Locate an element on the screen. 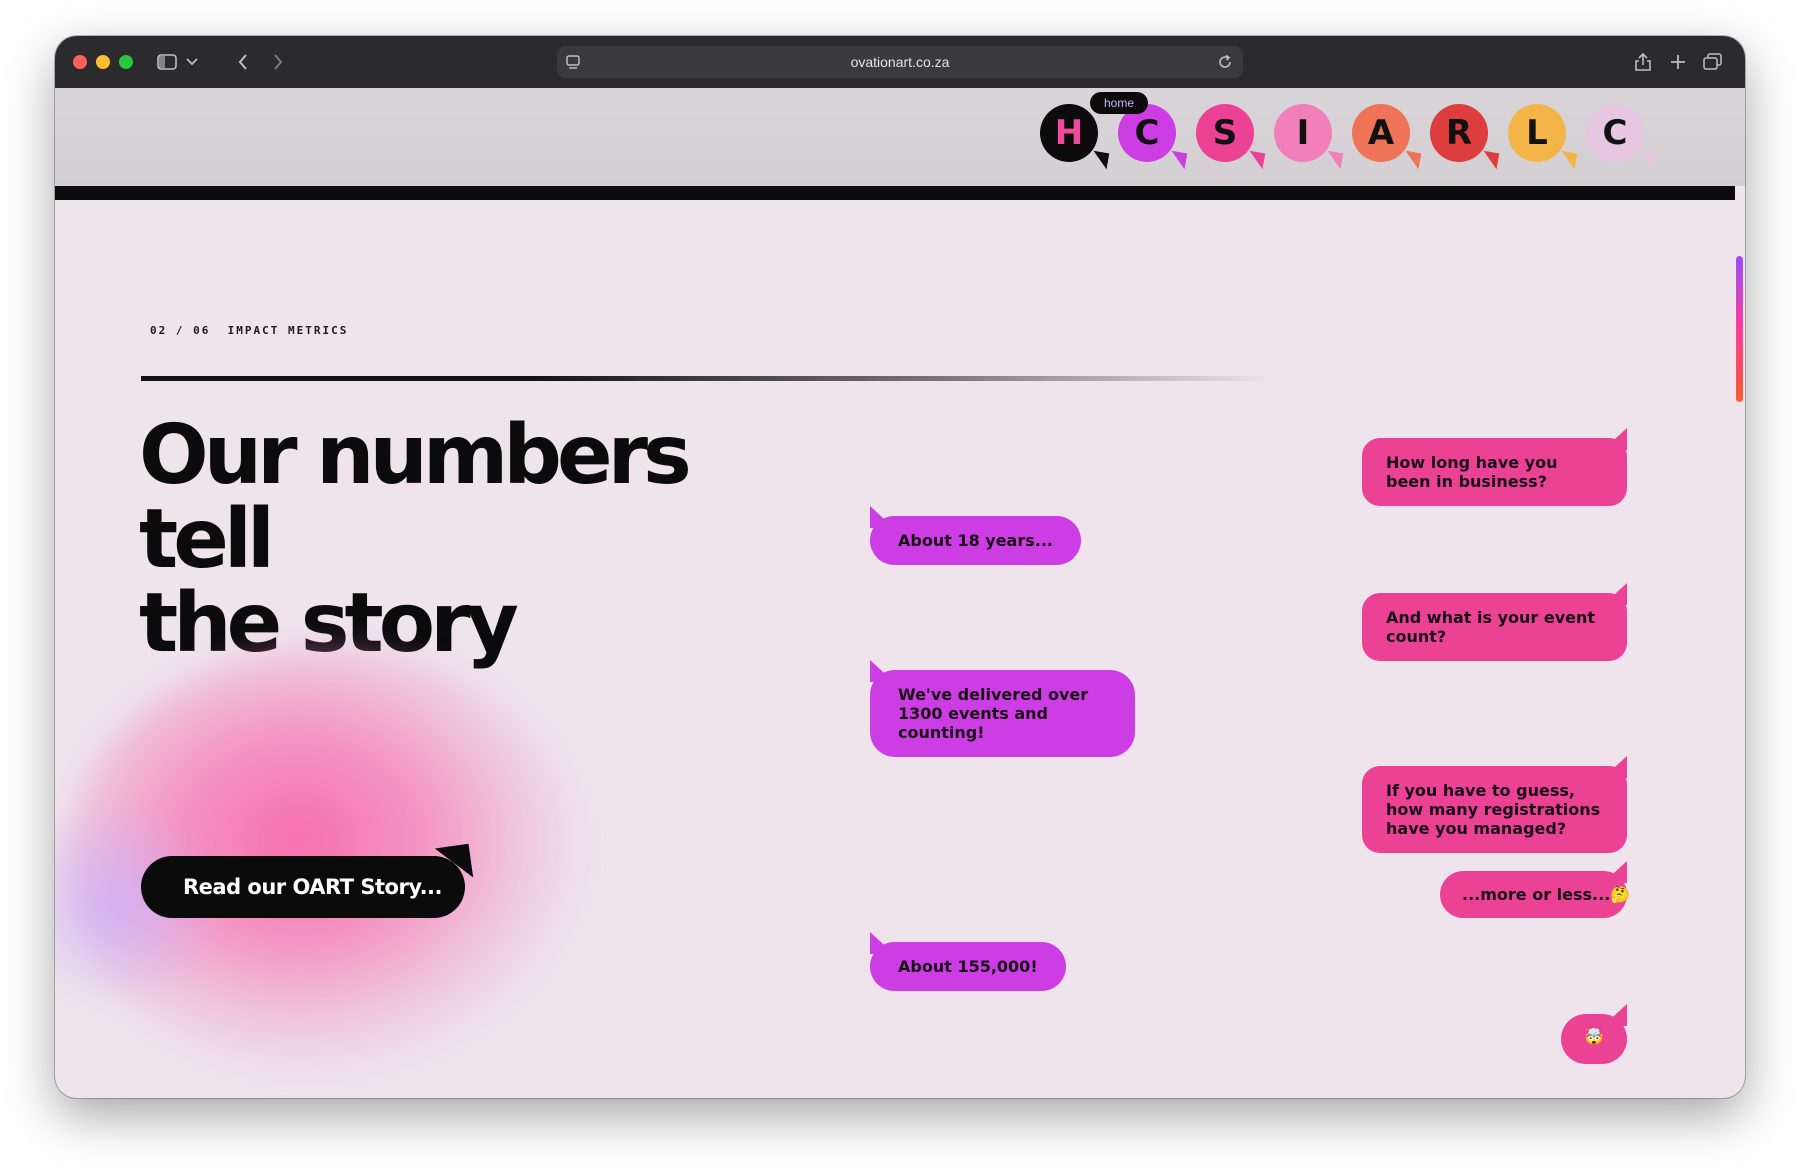 This screenshot has height=1170, width=1800. share-icon is located at coordinates (1643, 62).